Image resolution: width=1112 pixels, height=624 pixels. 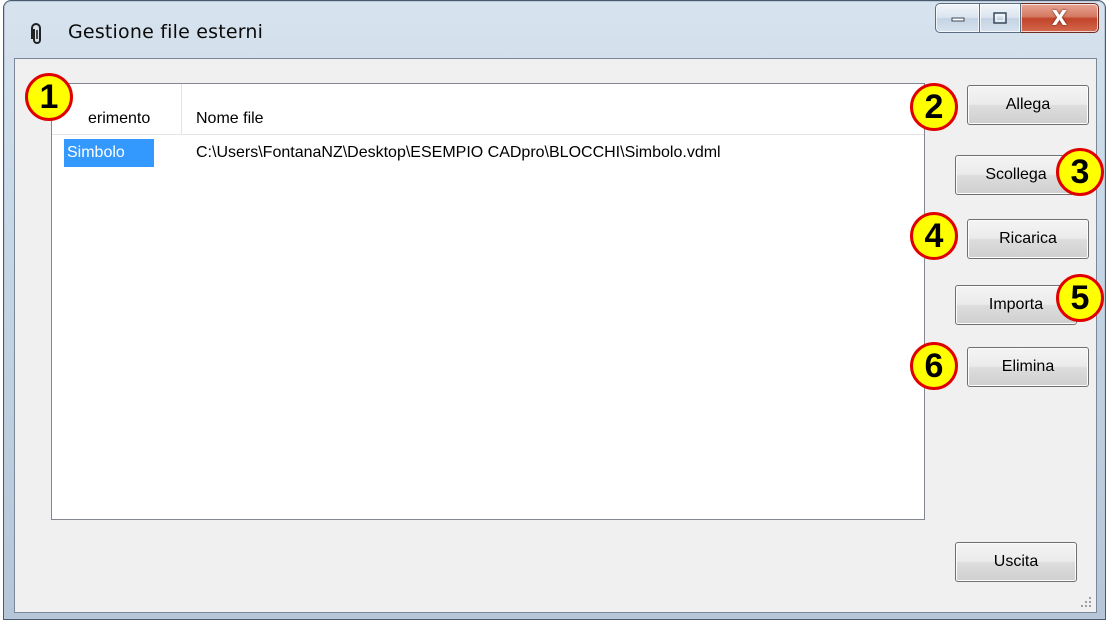 What do you see at coordinates (1080, 298) in the screenshot?
I see `callout-5: 5` at bounding box center [1080, 298].